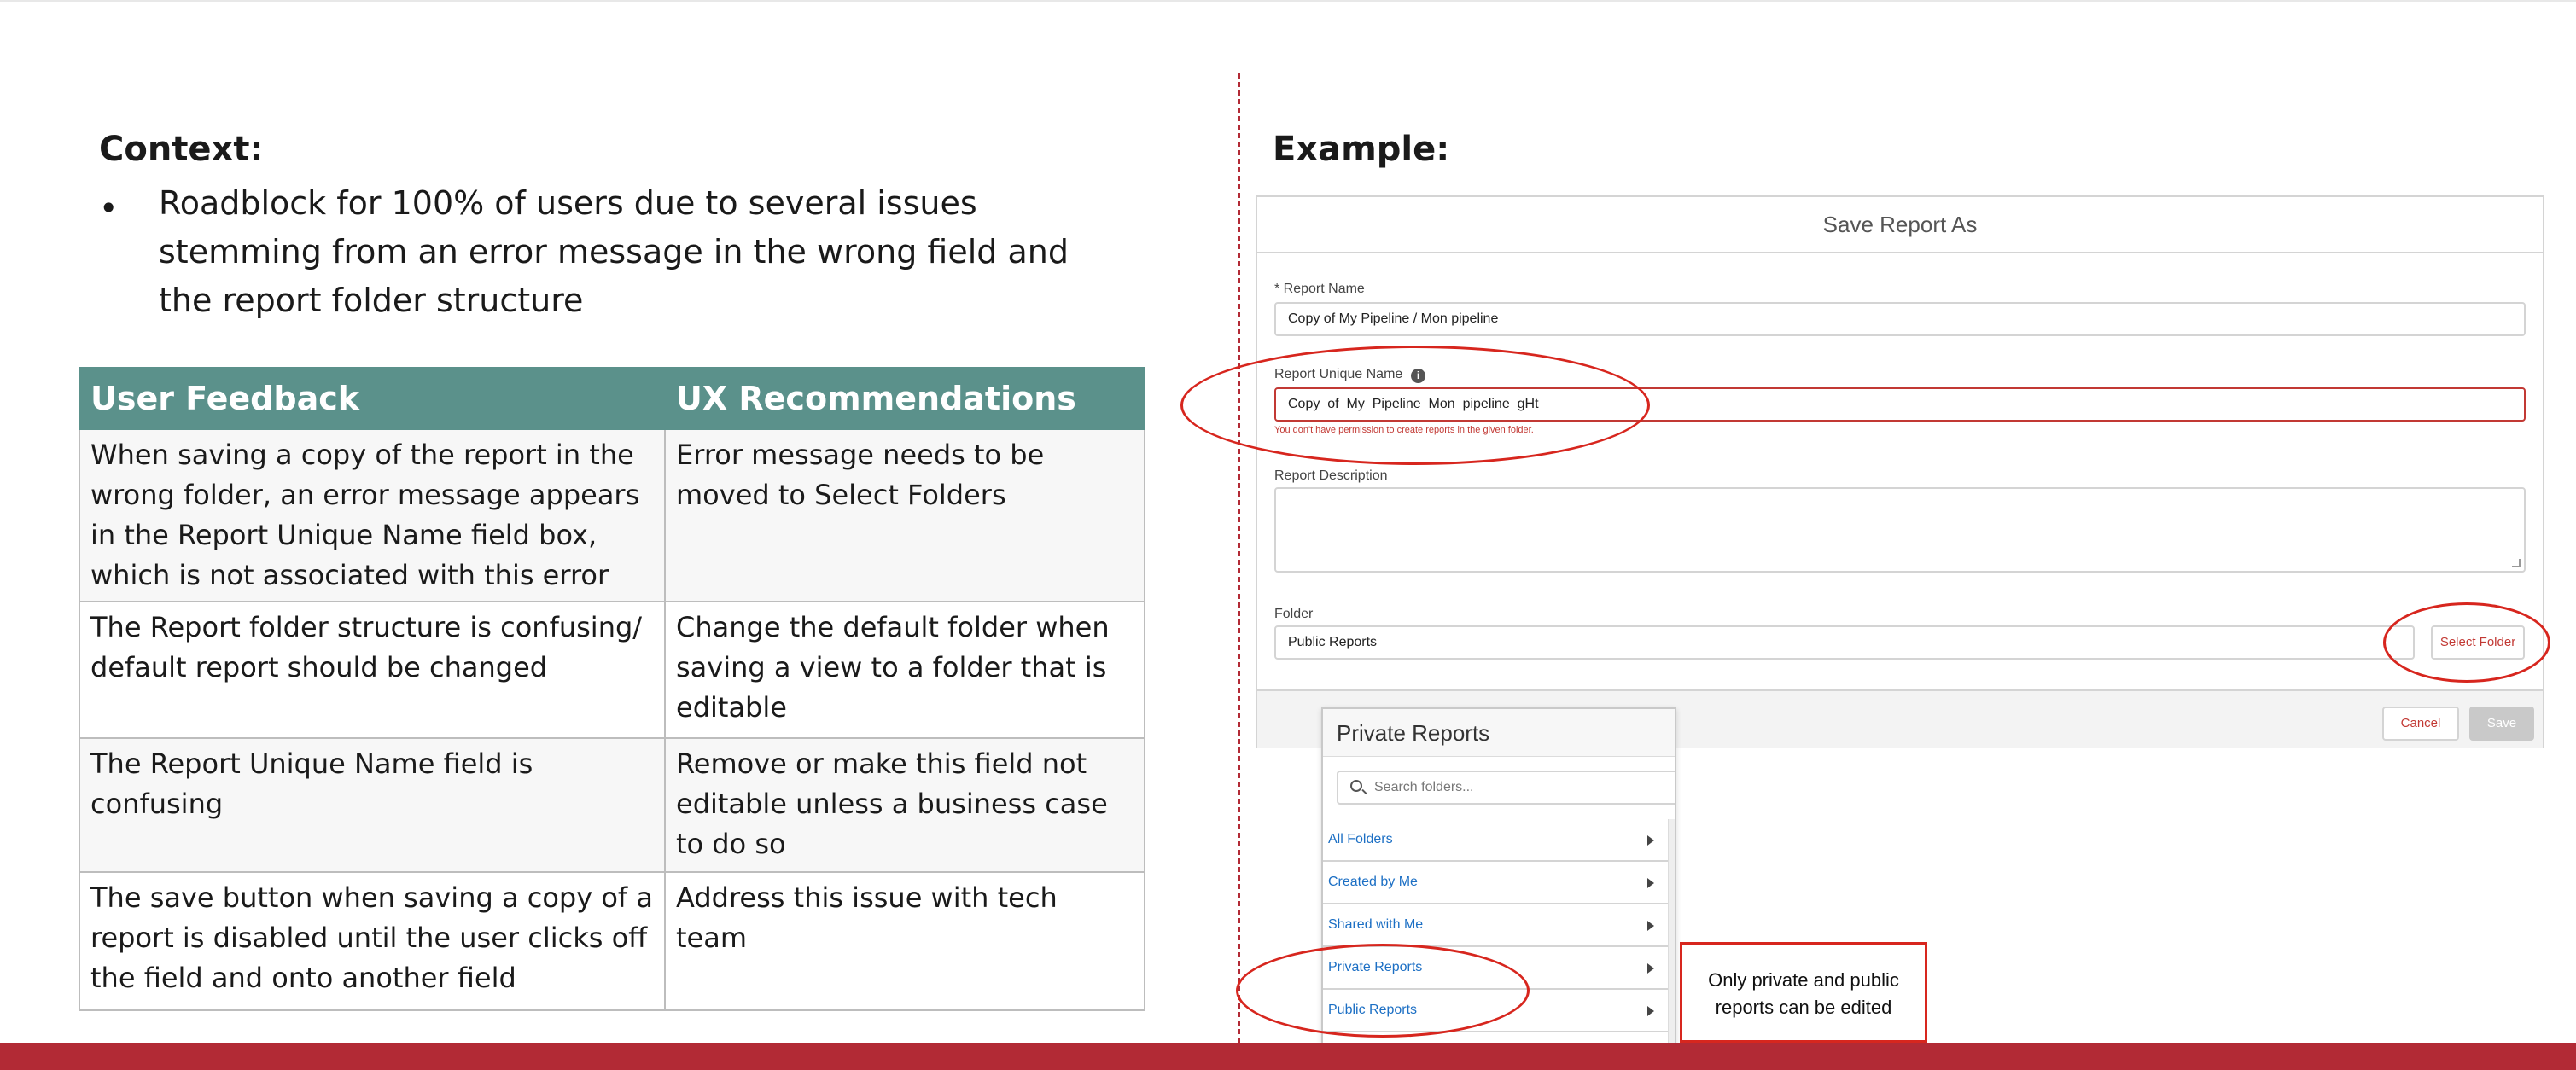 This screenshot has height=1070, width=2576. What do you see at coordinates (372, 399) in the screenshot?
I see `header-user-feedback: User Feedback` at bounding box center [372, 399].